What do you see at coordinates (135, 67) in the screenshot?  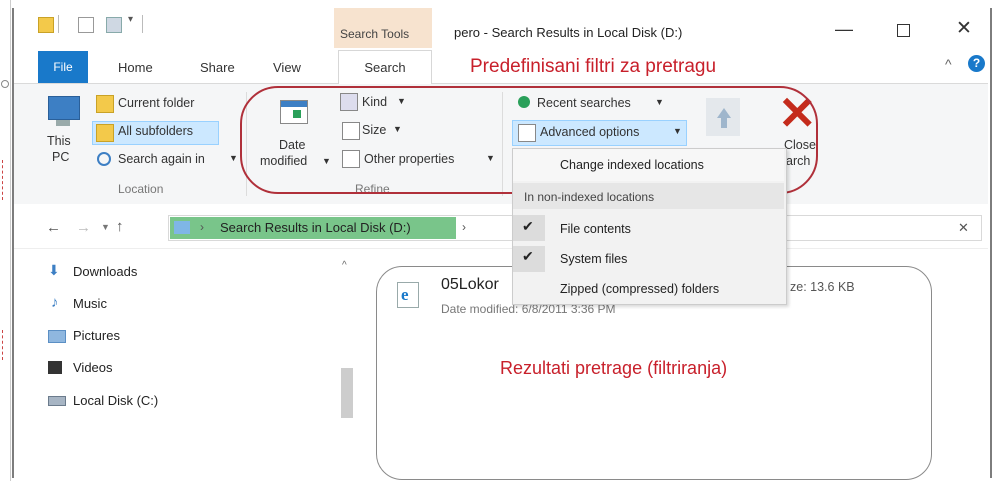 I see `tab-home: Home` at bounding box center [135, 67].